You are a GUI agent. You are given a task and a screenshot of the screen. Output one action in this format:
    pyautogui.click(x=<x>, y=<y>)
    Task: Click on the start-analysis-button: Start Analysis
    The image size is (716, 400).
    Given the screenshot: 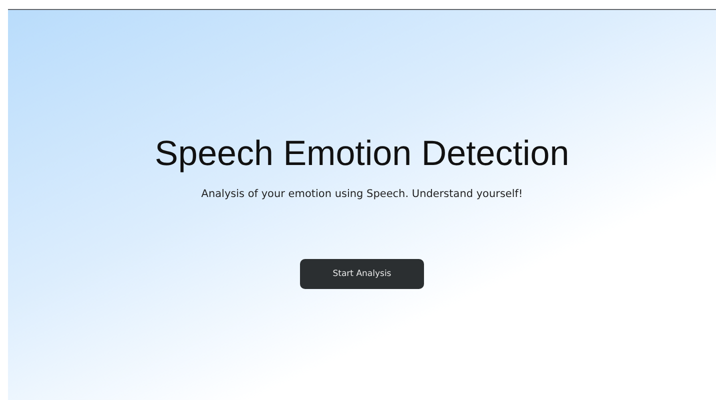 What is the action you would take?
    pyautogui.click(x=362, y=274)
    